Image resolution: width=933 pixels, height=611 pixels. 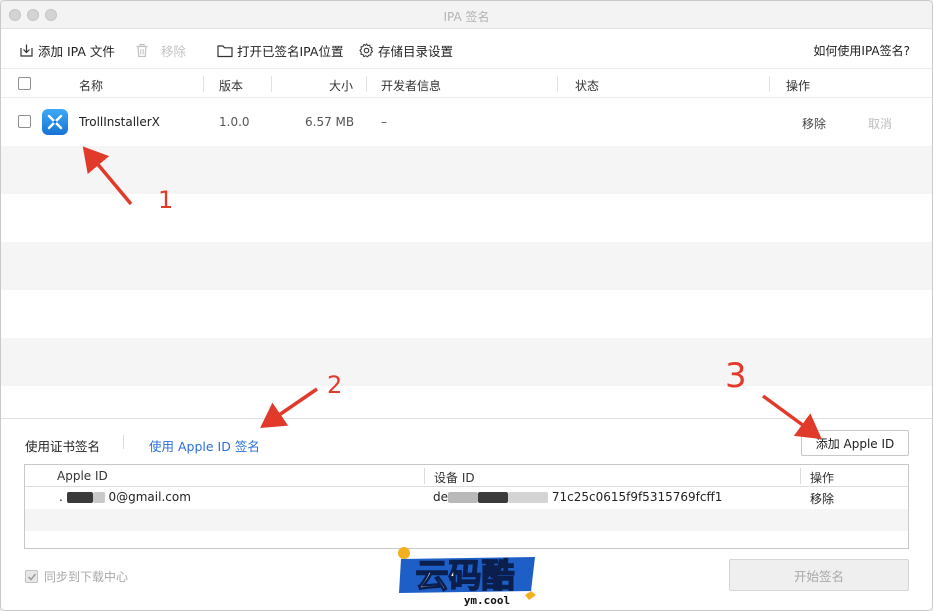 I want to click on watermark-logo-graphic: 云码酷 ym.cool, so click(x=467, y=577).